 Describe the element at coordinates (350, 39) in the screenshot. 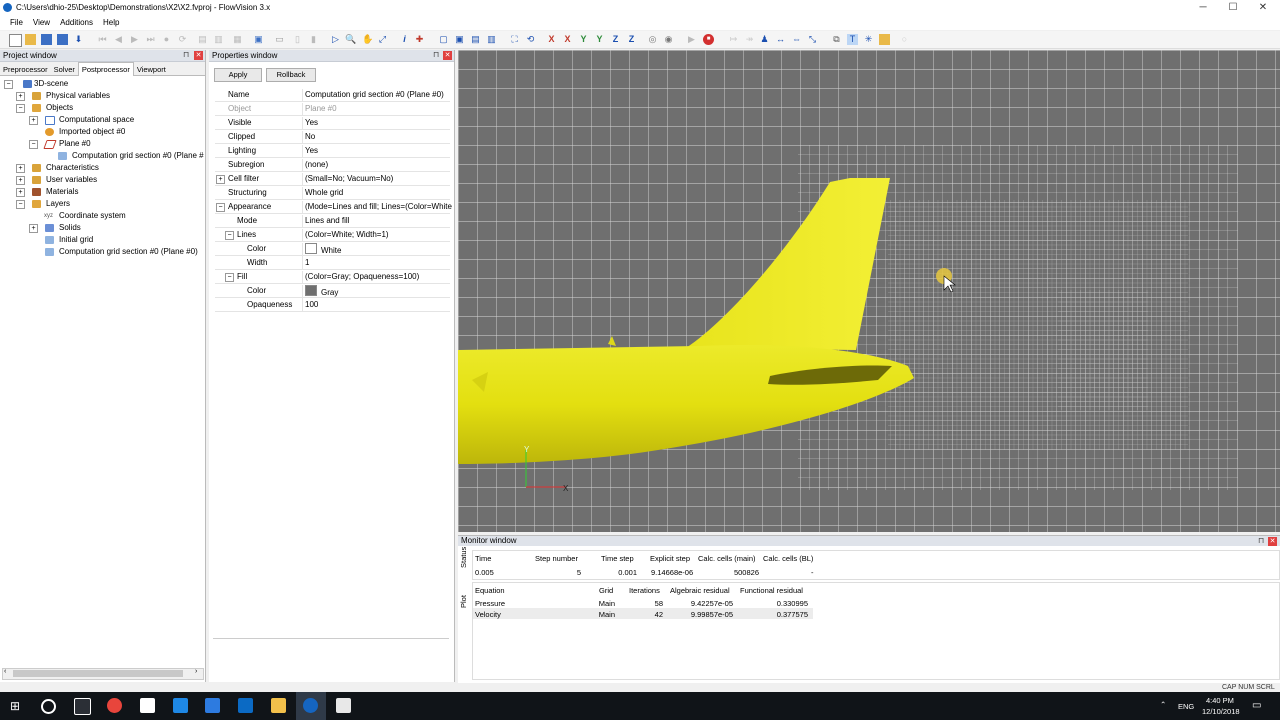

I see `zoom-icon: 🔍` at that location.